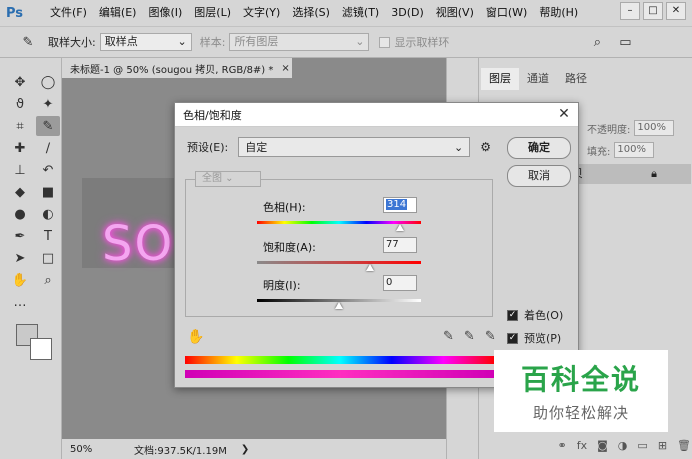 Image resolution: width=692 pixels, height=459 pixels. Describe the element at coordinates (609, 130) in the screenshot. I see `opacity-label: 不透明度:` at that location.